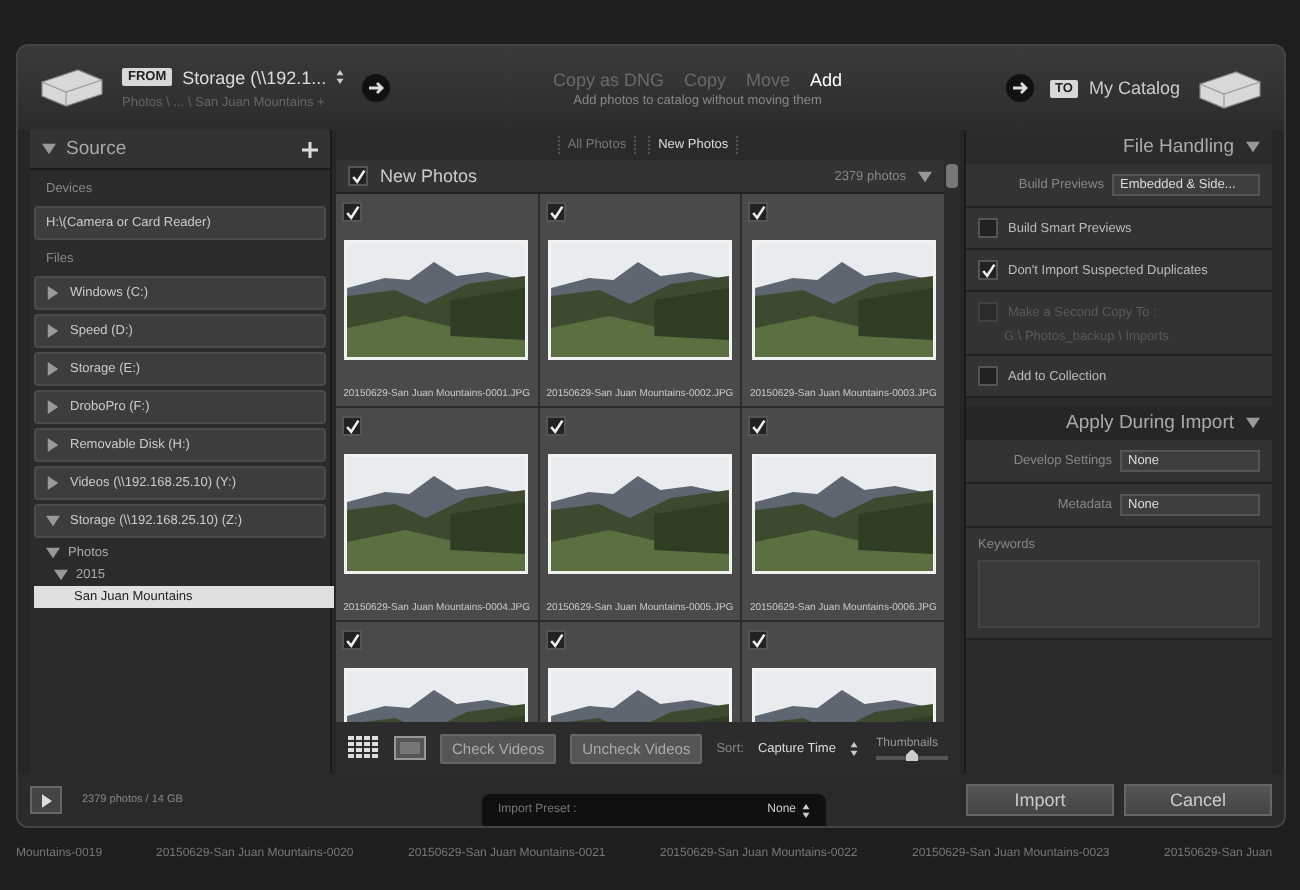  I want to click on panel-title: Source, so click(96, 149).